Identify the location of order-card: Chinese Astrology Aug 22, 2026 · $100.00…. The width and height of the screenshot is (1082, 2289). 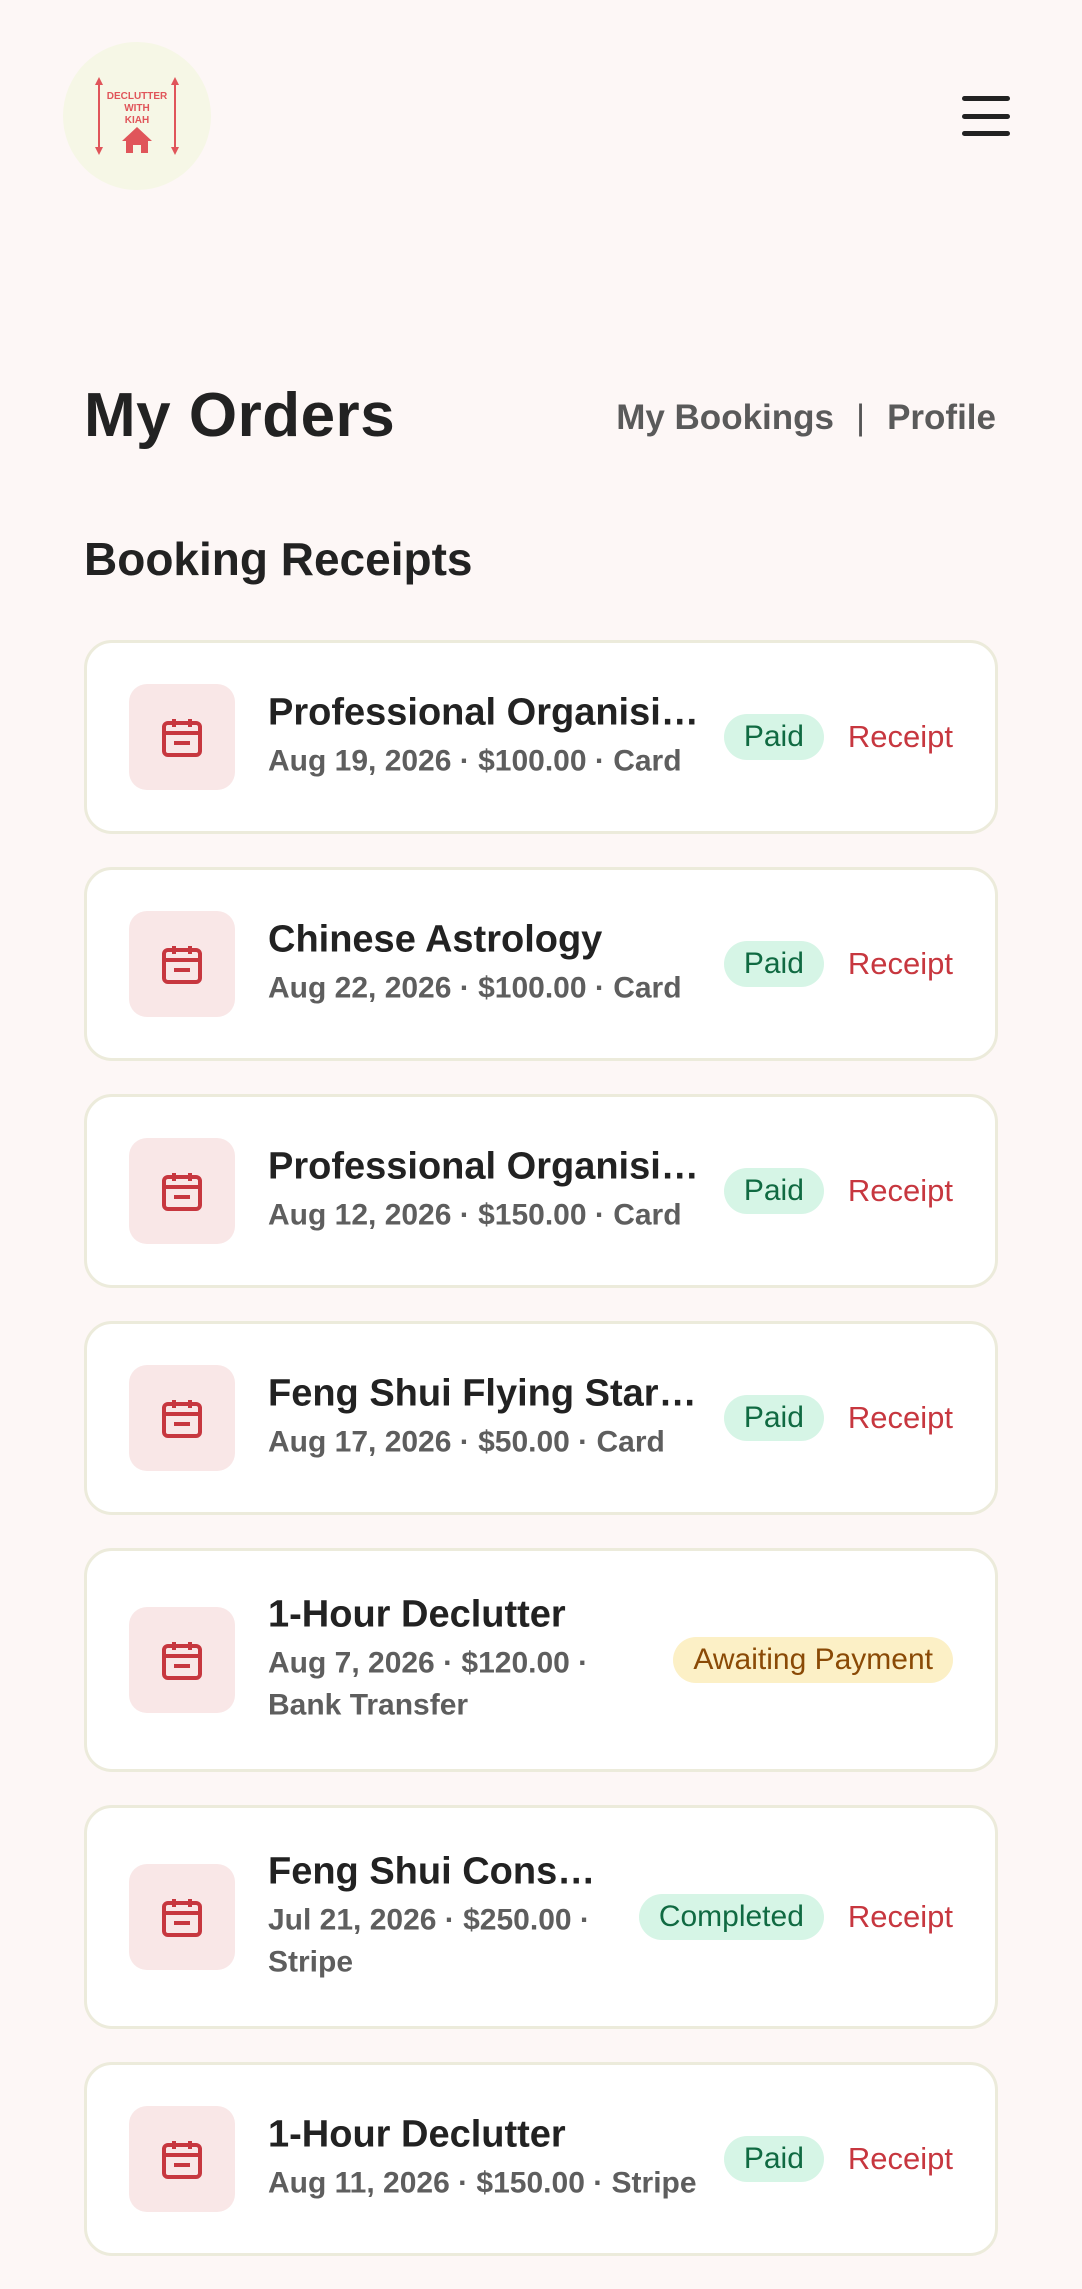
(541, 964).